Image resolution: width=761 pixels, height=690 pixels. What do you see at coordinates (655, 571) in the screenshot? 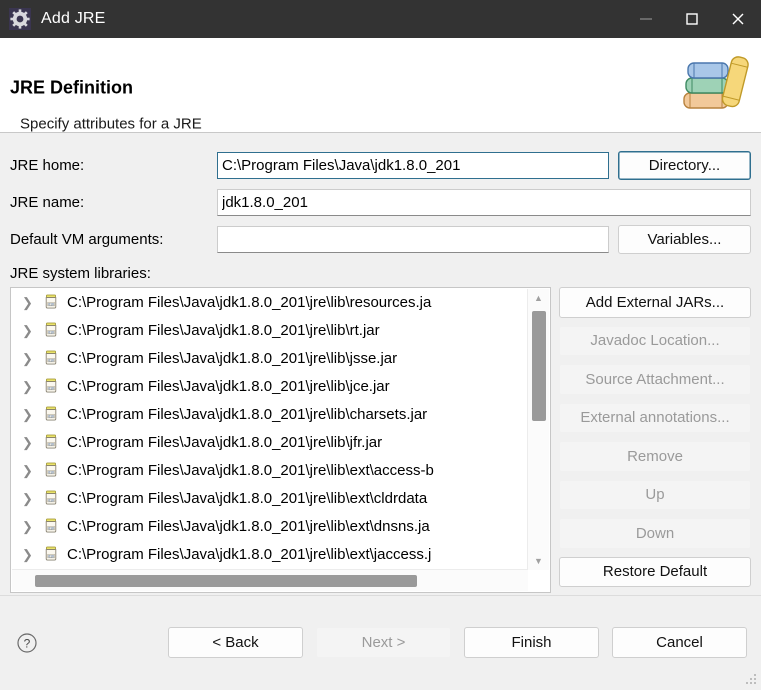
I see `restore-default-button: Restore Default` at bounding box center [655, 571].